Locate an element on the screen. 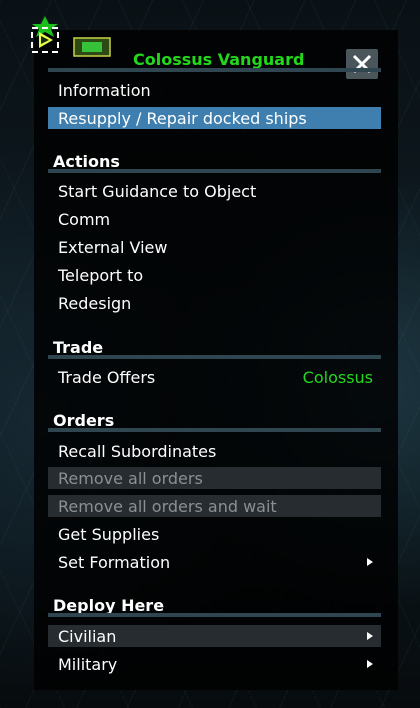 This screenshot has height=708, width=420. menu-item-label: Teleport to is located at coordinates (101, 275).